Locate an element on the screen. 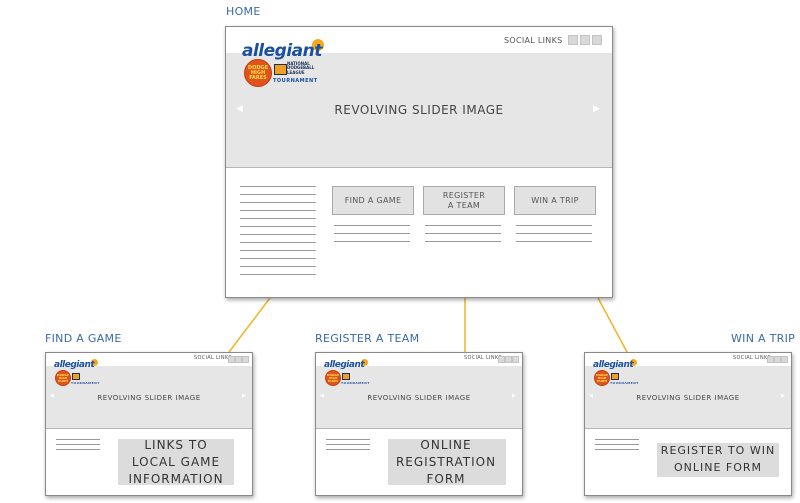 Image resolution: width=800 pixels, height=503 pixels. connector-win-a-trip is located at coordinates (612, 325).